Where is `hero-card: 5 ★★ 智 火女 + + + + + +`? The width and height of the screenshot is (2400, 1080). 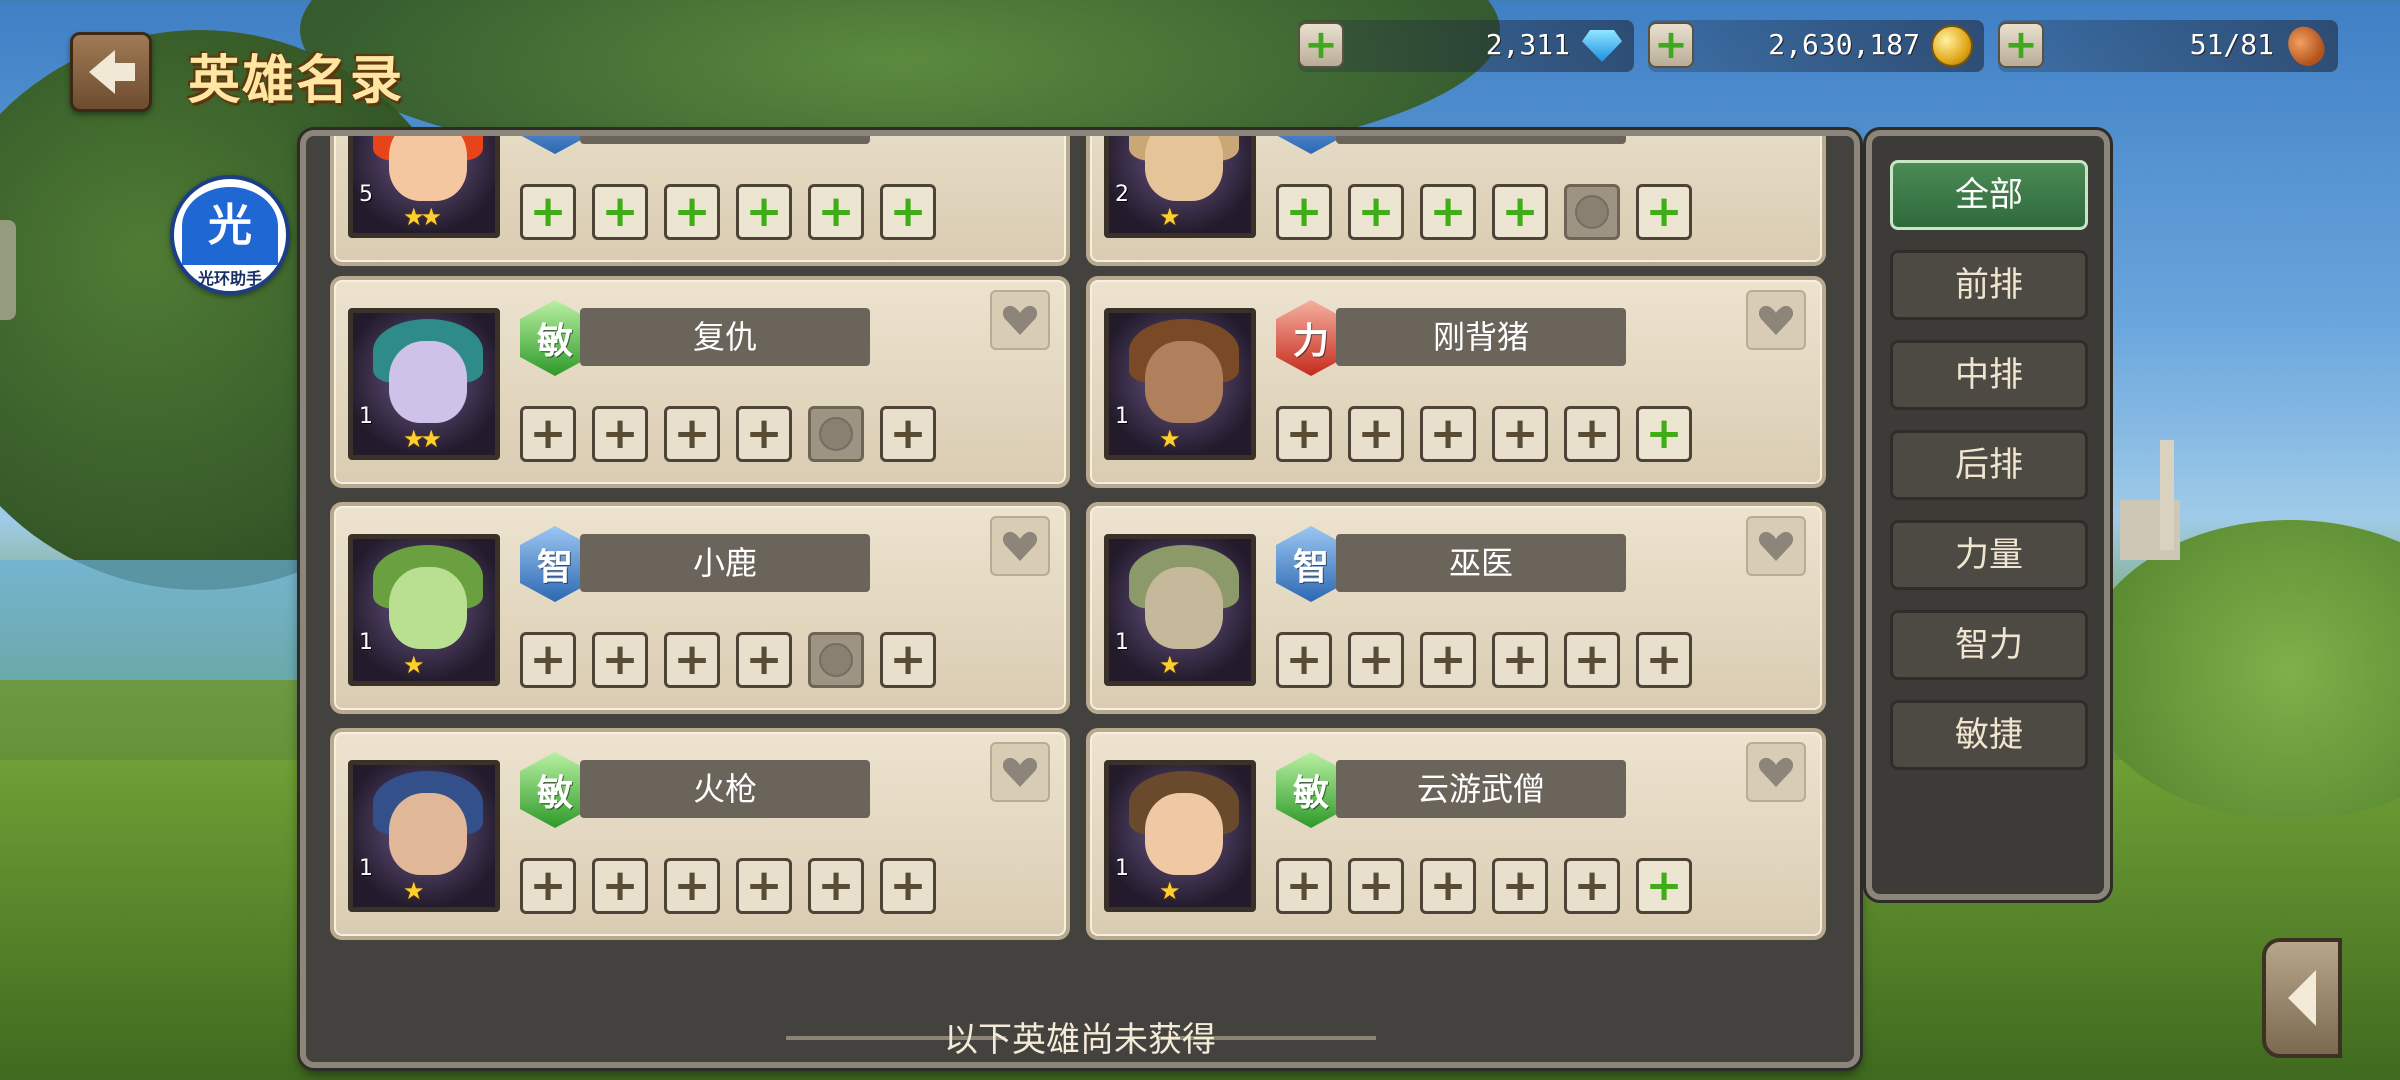
hero-card: 5 ★★ 智 火女 + + + + + + is located at coordinates (700, 201).